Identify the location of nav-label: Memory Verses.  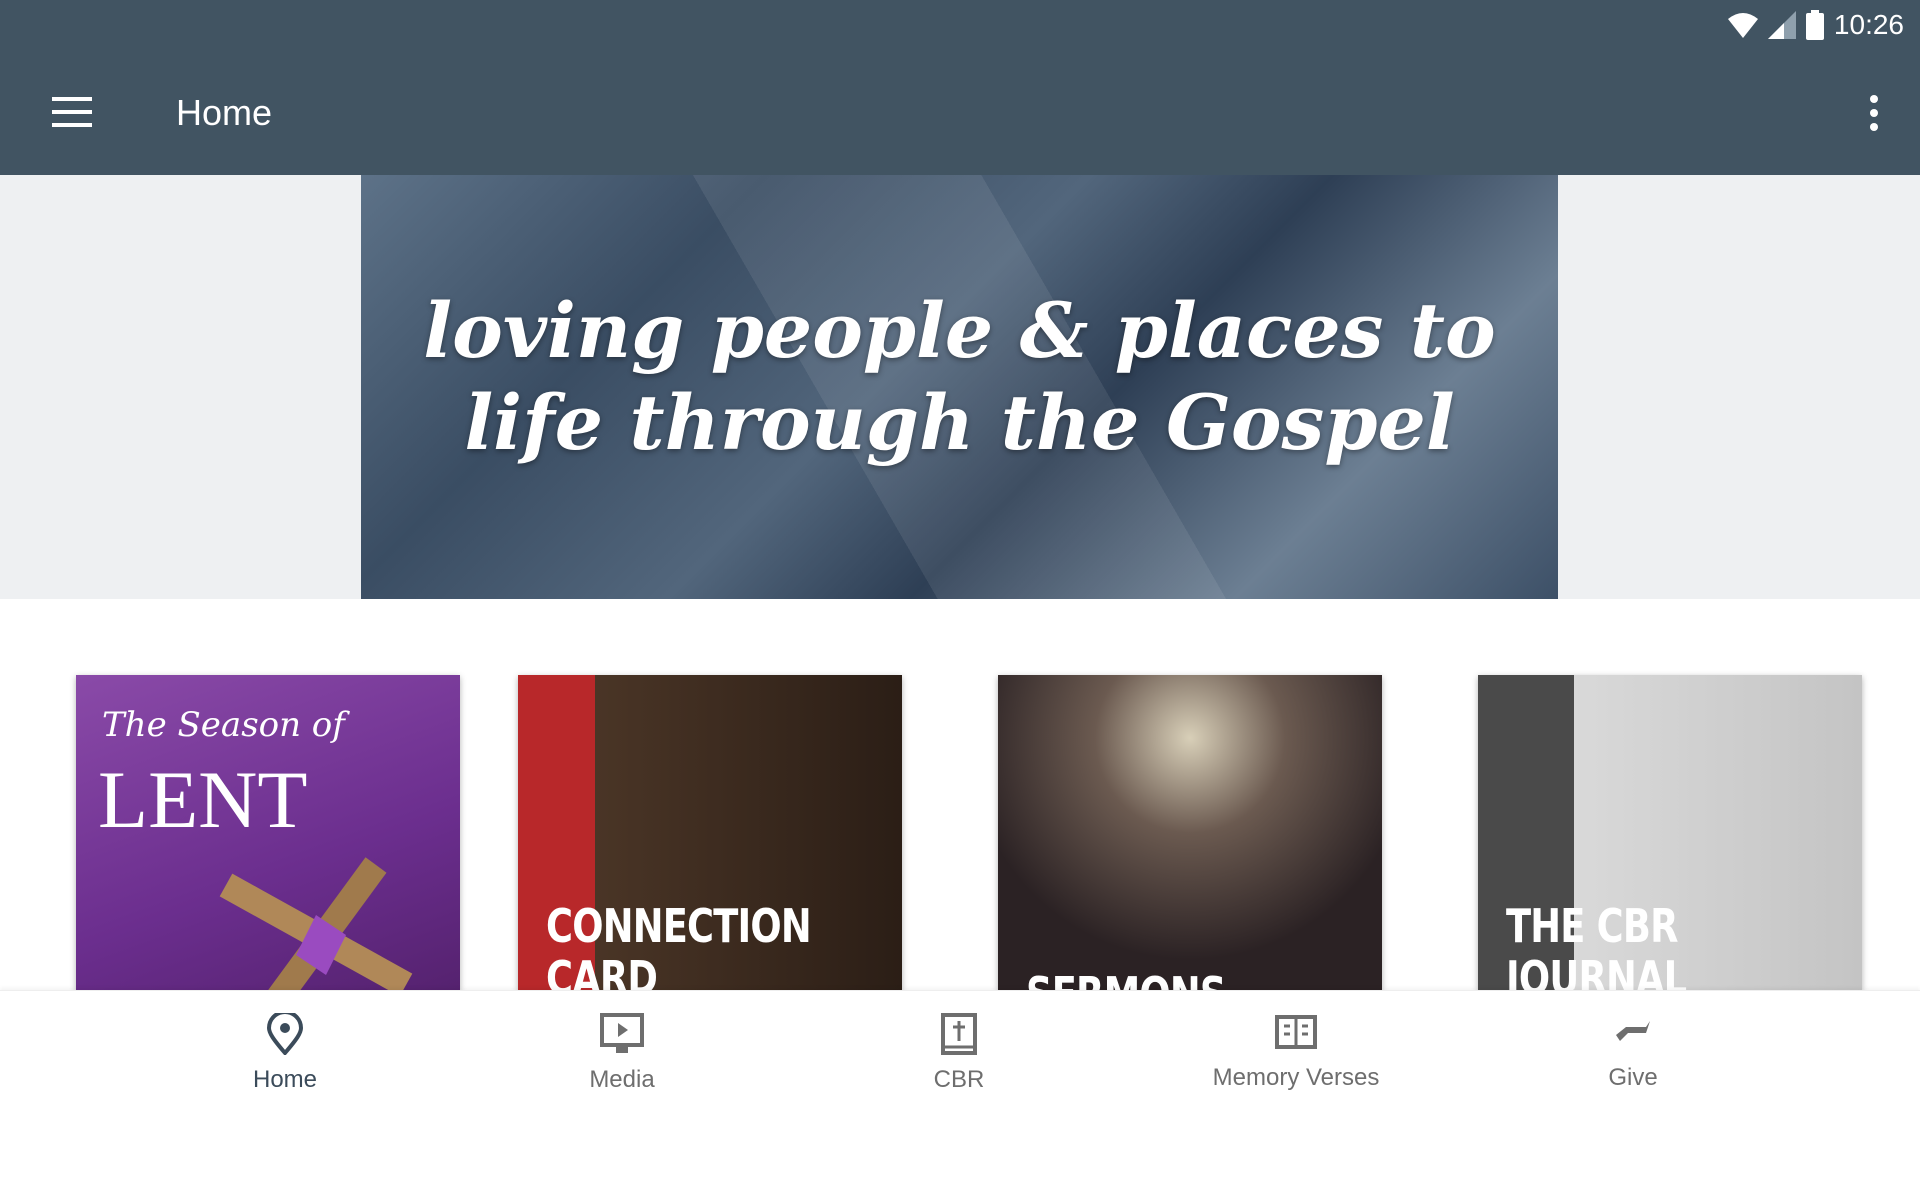
(1296, 1077).